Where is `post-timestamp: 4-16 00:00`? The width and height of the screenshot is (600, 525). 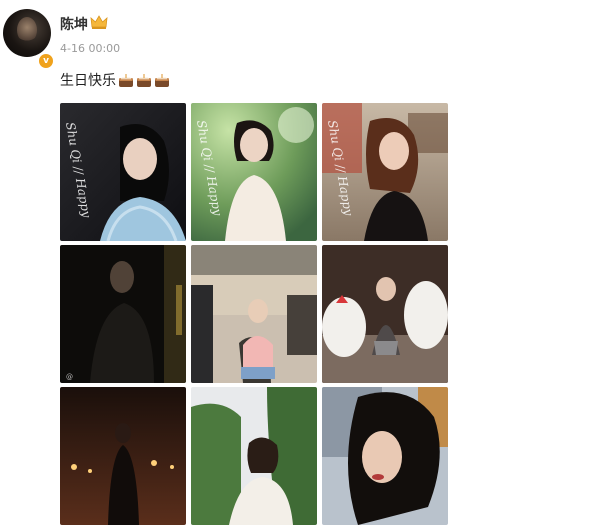
post-timestamp: 4-16 00:00 is located at coordinates (90, 48).